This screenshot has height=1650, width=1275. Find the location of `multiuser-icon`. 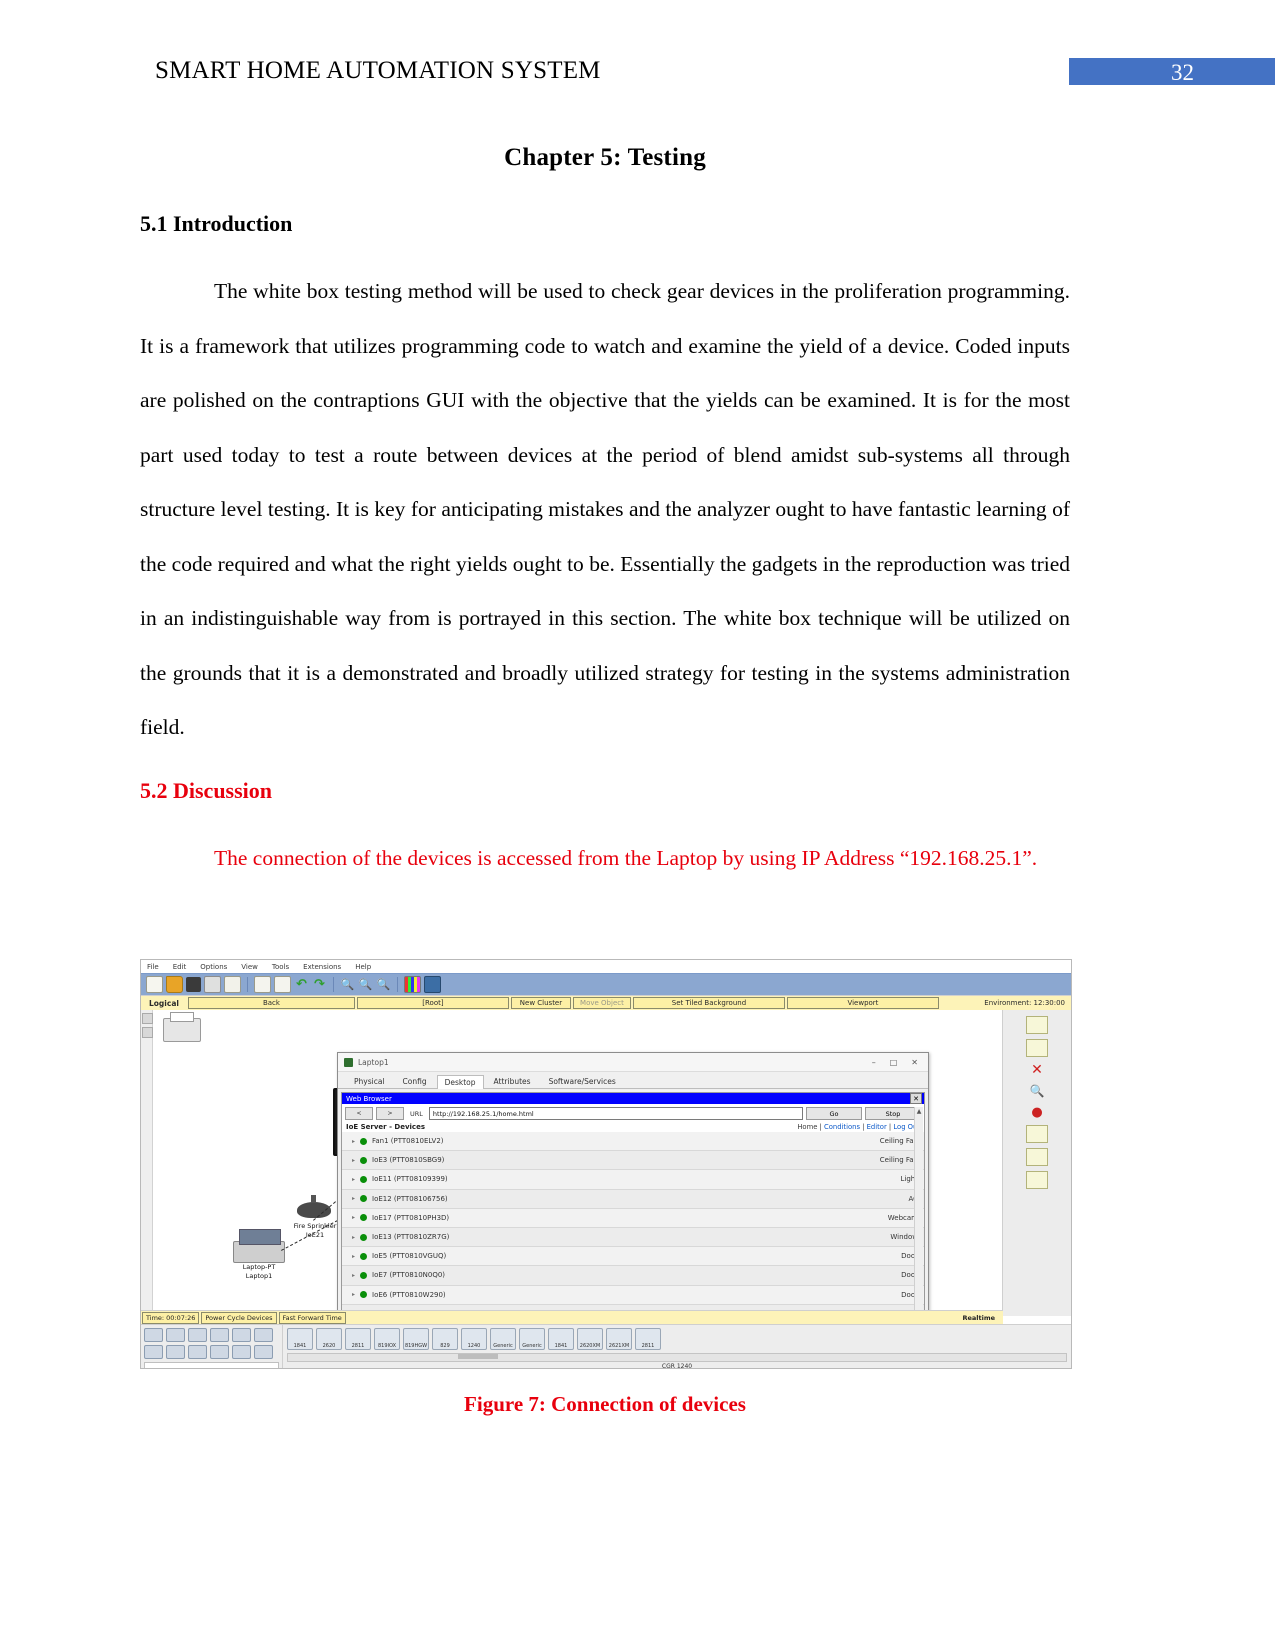

multiuser-icon is located at coordinates (263, 1352).